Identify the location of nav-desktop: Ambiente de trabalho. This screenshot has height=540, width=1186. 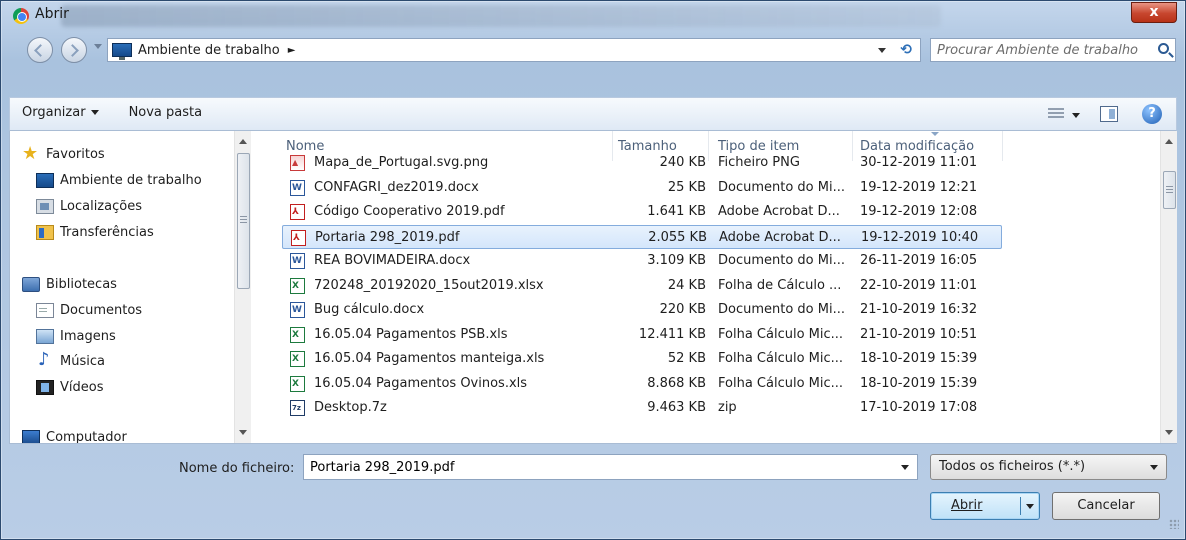
(119, 180).